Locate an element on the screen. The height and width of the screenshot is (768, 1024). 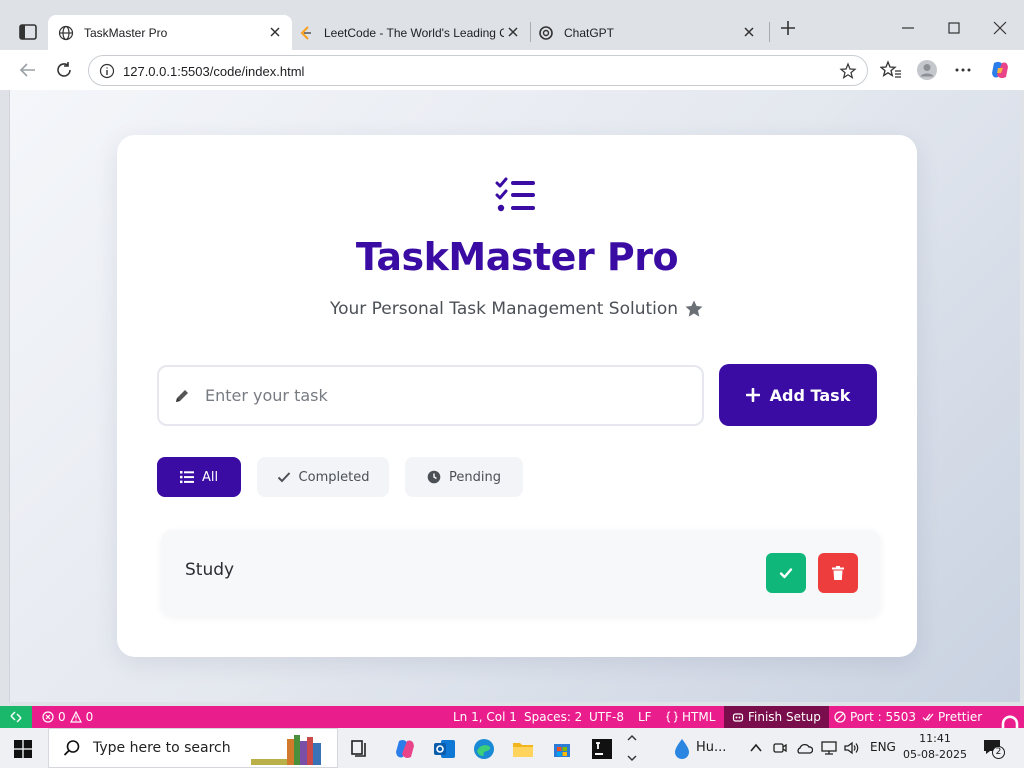
tab-chatgpt: ChatGPT is located at coordinates (650, 32).